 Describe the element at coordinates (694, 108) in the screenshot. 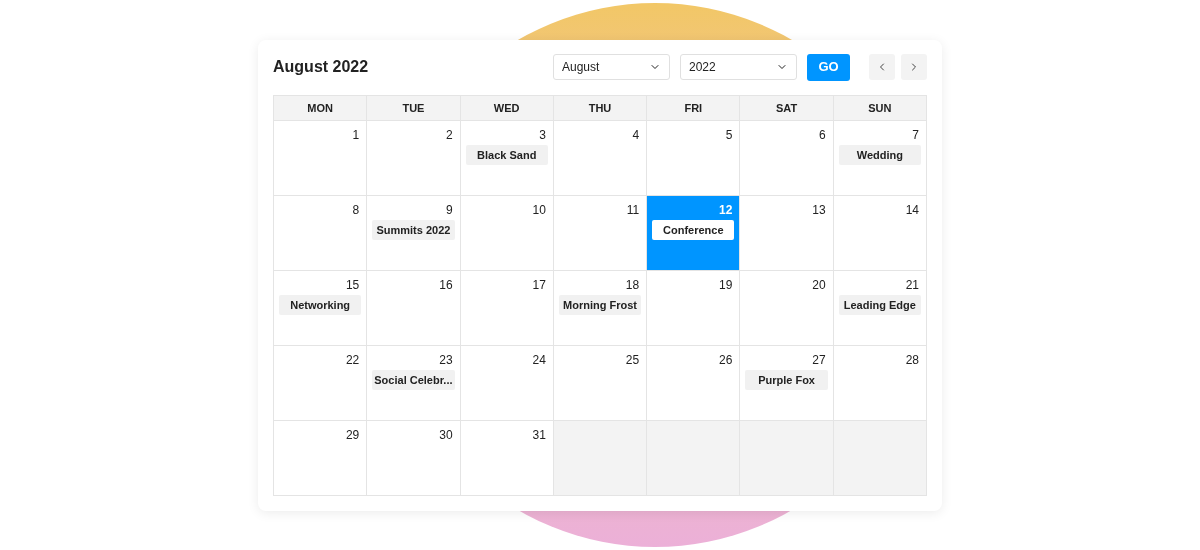

I see `weekday-header: FRI` at that location.